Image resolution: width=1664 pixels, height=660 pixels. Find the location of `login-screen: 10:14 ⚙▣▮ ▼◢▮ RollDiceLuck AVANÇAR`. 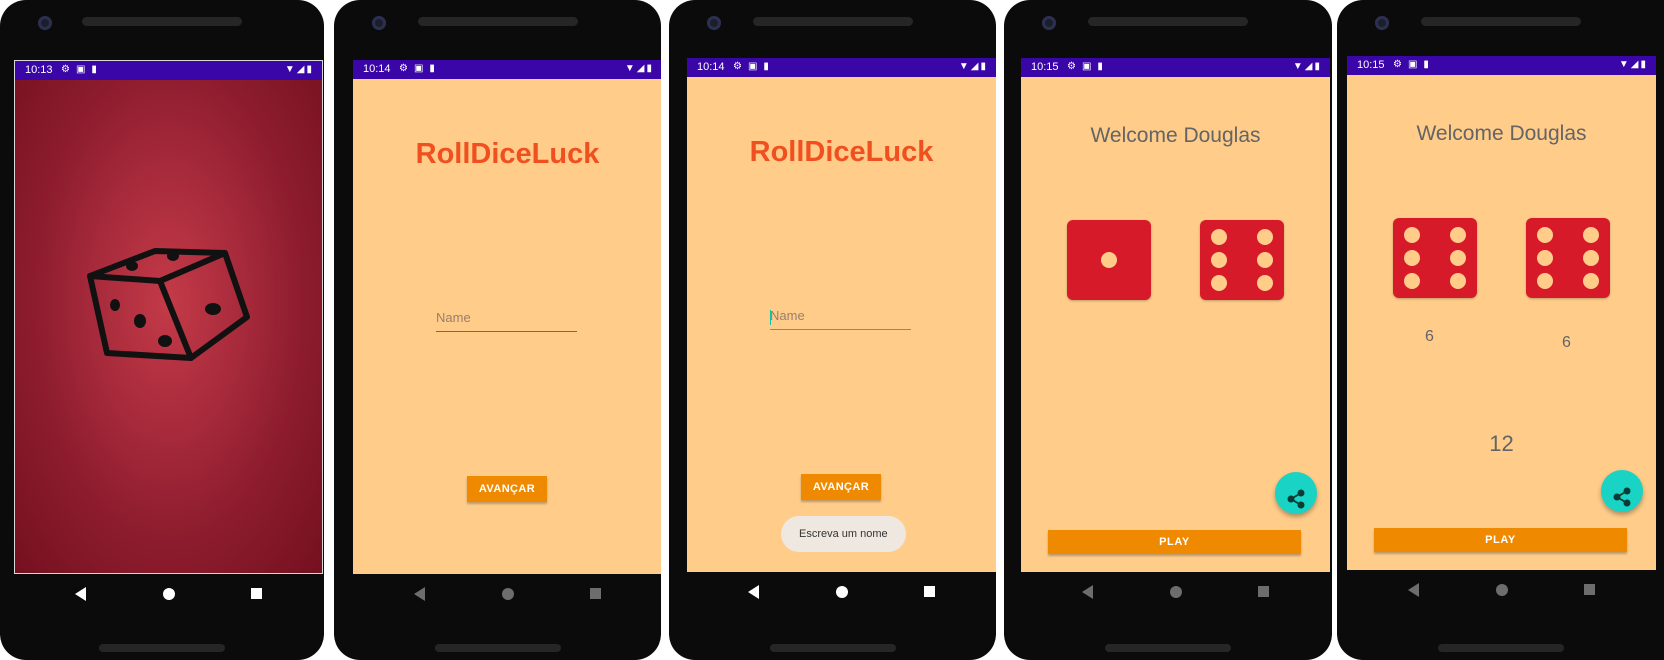

login-screen: 10:14 ⚙▣▮ ▼◢▮ RollDiceLuck AVANÇAR is located at coordinates (507, 317).